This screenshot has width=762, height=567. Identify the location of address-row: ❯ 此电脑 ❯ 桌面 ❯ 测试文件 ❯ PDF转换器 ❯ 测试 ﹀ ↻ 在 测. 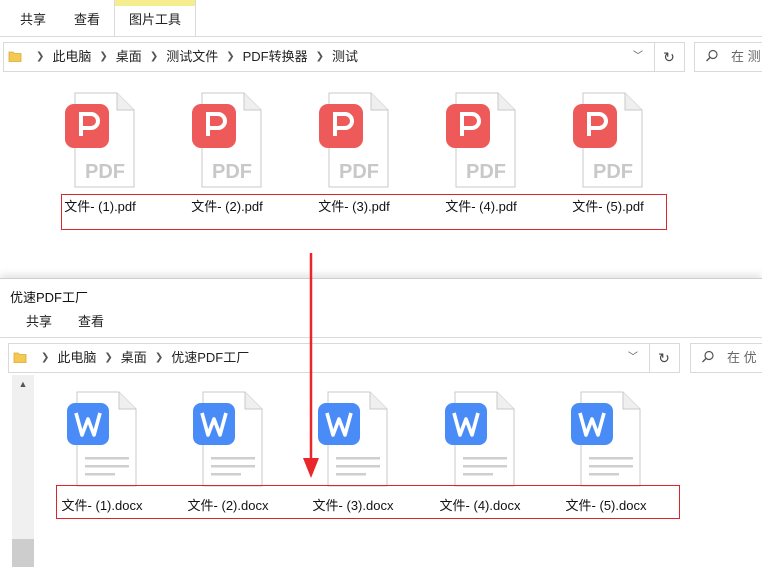
(381, 56).